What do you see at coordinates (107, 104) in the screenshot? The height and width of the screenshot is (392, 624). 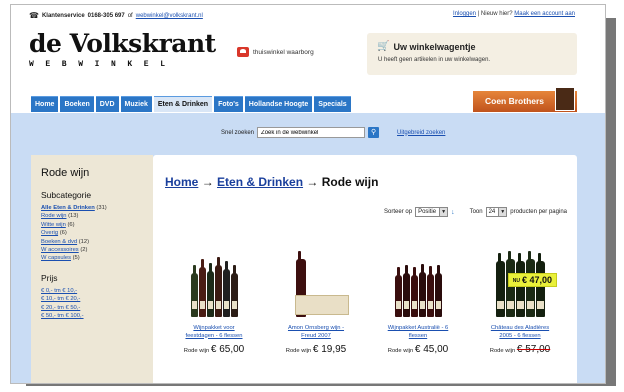 I see `tab-dvd: DVD` at bounding box center [107, 104].